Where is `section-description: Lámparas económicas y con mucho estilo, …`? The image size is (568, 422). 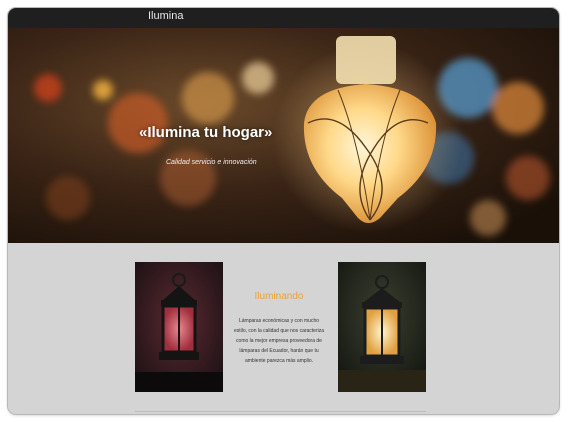
section-description: Lámparas económicas y con mucho estilo, … is located at coordinates (279, 341).